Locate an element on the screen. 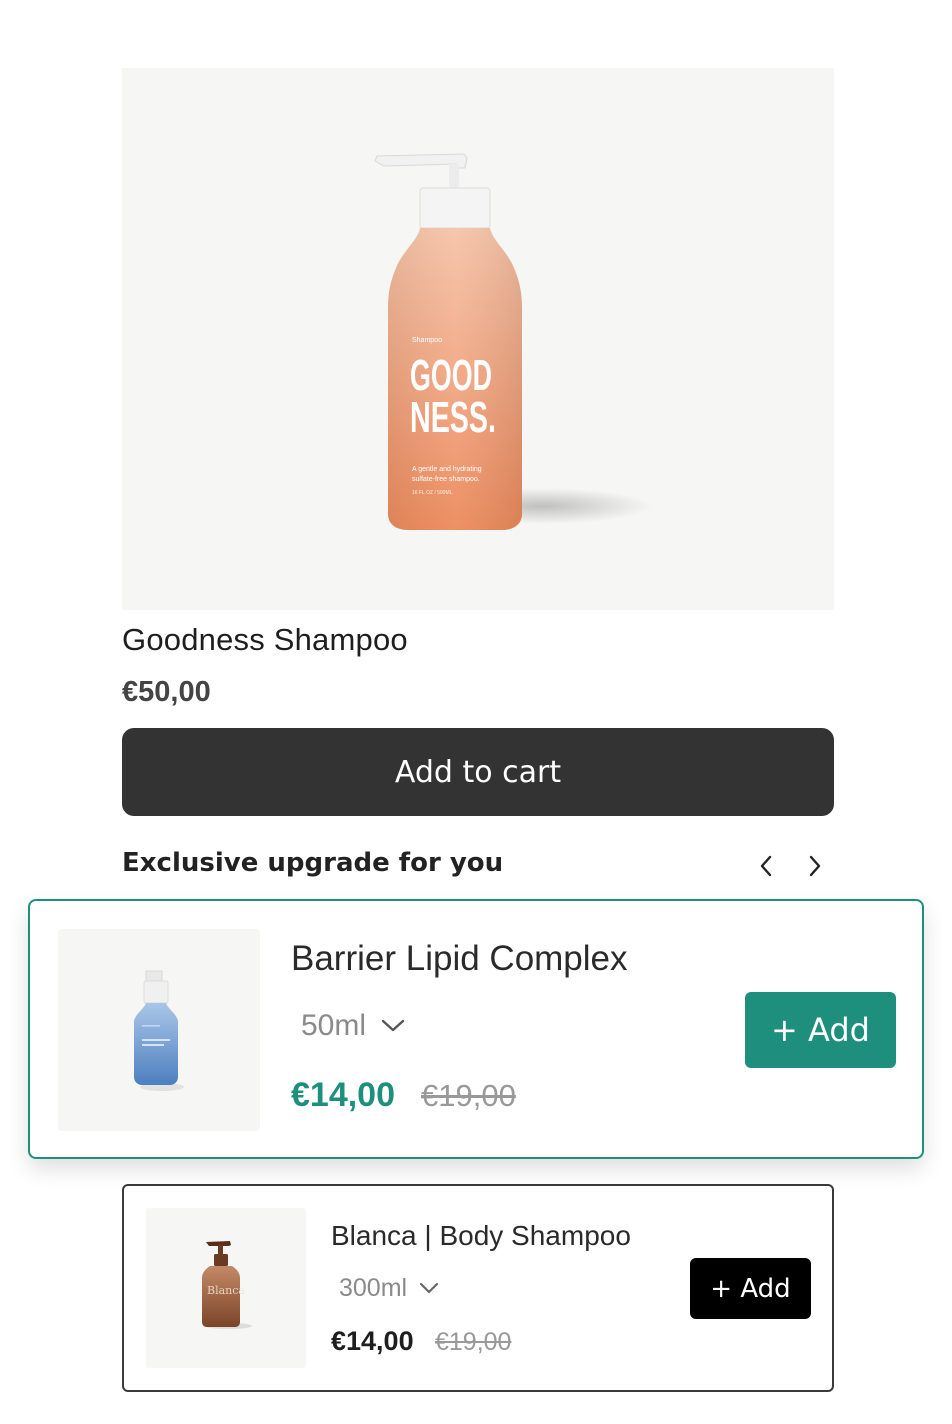 The width and height of the screenshot is (952, 1424). svg-text: sulfate-free shampoo. is located at coordinates (446, 479).